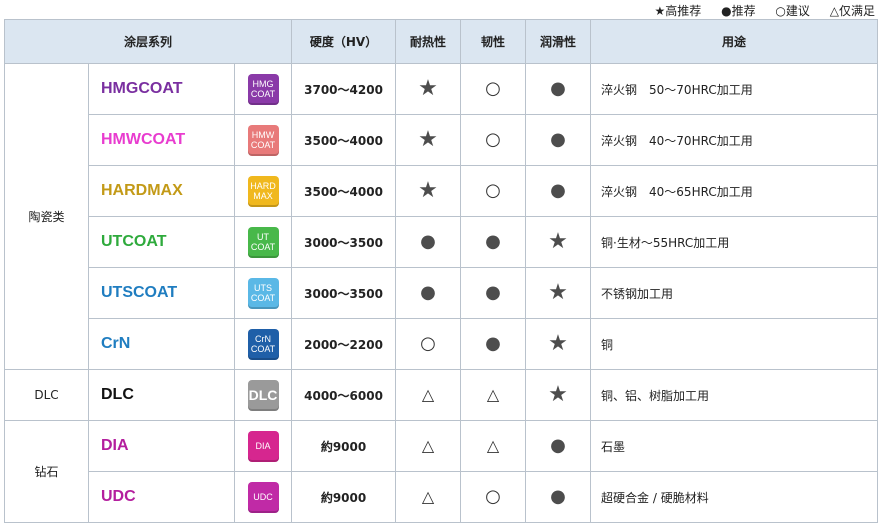 The height and width of the screenshot is (531, 881). I want to click on use-text: 淬火钢 40～70HRC加工用, so click(734, 140).